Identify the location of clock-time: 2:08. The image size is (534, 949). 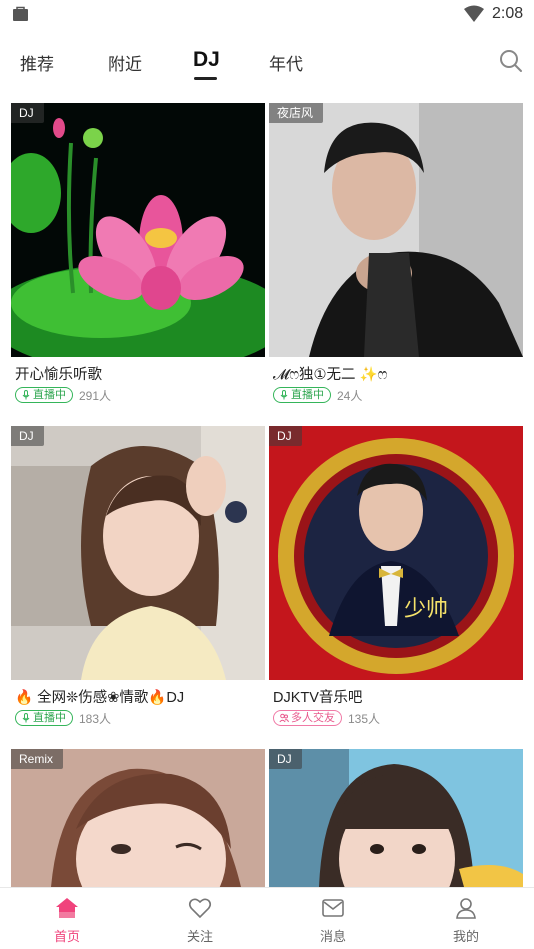
(508, 13).